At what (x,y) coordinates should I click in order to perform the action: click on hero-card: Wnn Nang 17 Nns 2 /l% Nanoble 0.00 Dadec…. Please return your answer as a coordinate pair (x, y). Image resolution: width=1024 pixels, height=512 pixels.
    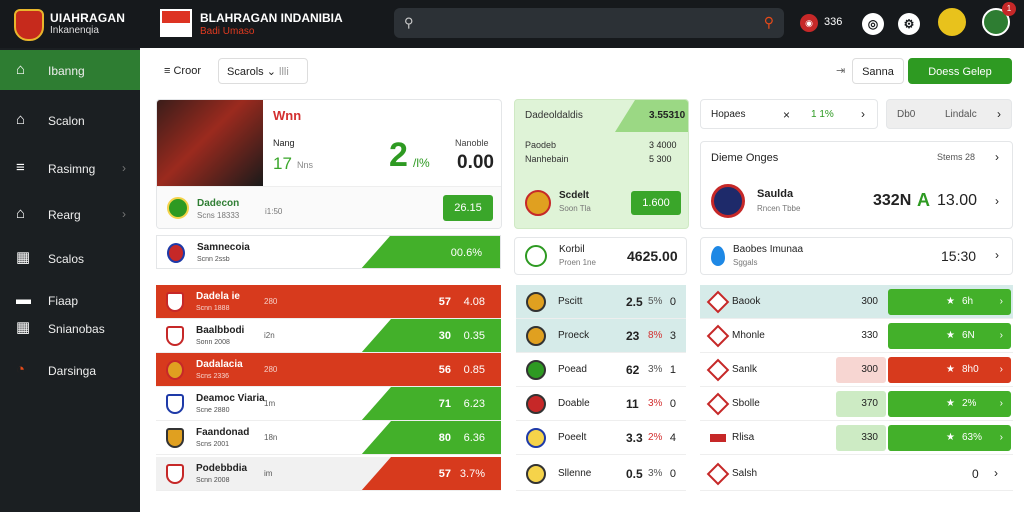
    Looking at the image, I should click on (329, 164).